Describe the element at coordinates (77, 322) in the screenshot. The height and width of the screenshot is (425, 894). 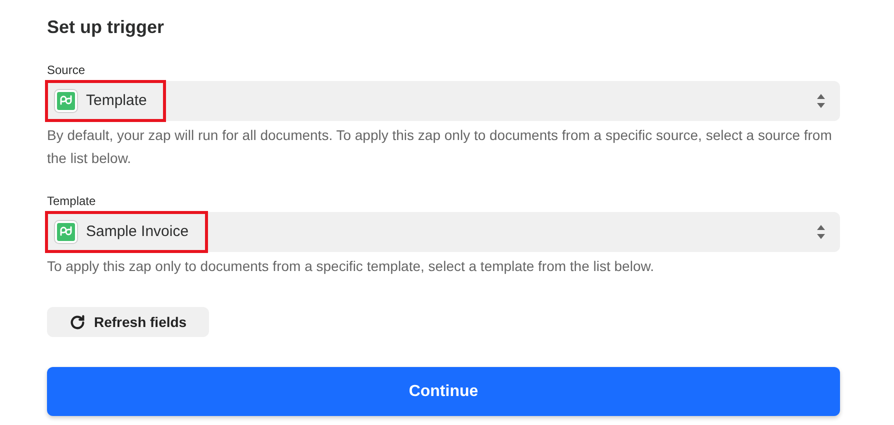
I see `refresh-icon` at that location.